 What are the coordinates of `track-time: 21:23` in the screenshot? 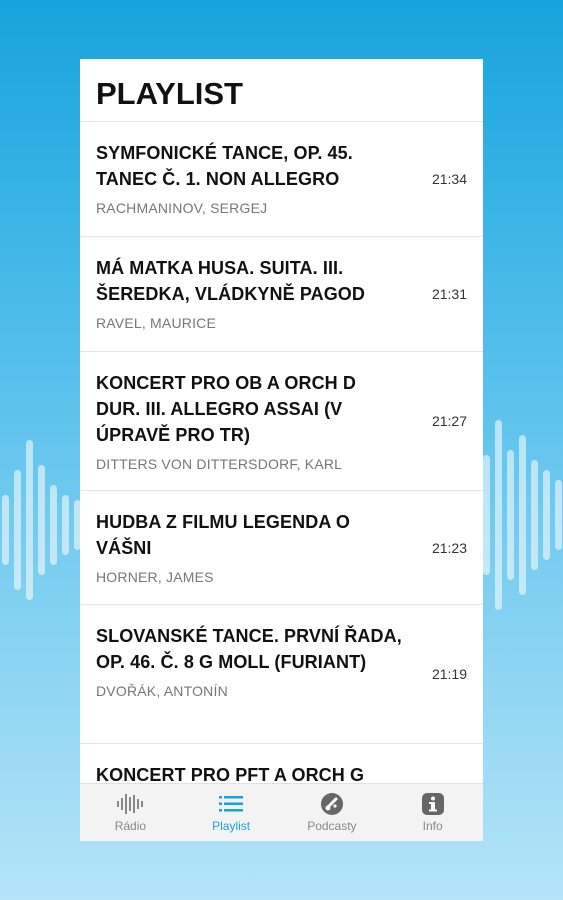 It's located at (449, 547).